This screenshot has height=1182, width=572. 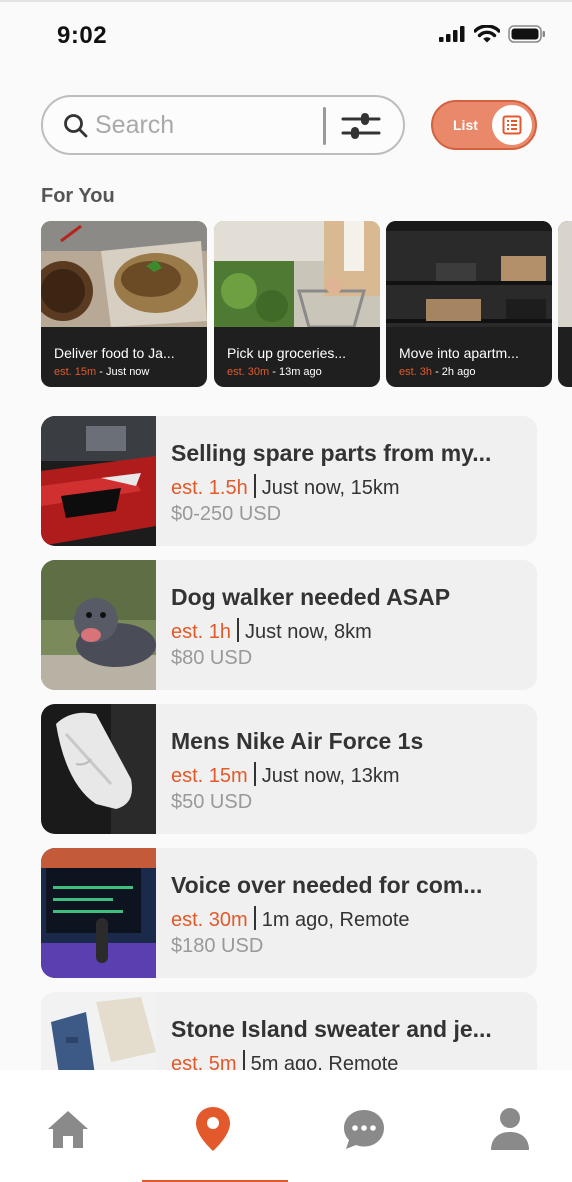 I want to click on moving-image, so click(x=469, y=274).